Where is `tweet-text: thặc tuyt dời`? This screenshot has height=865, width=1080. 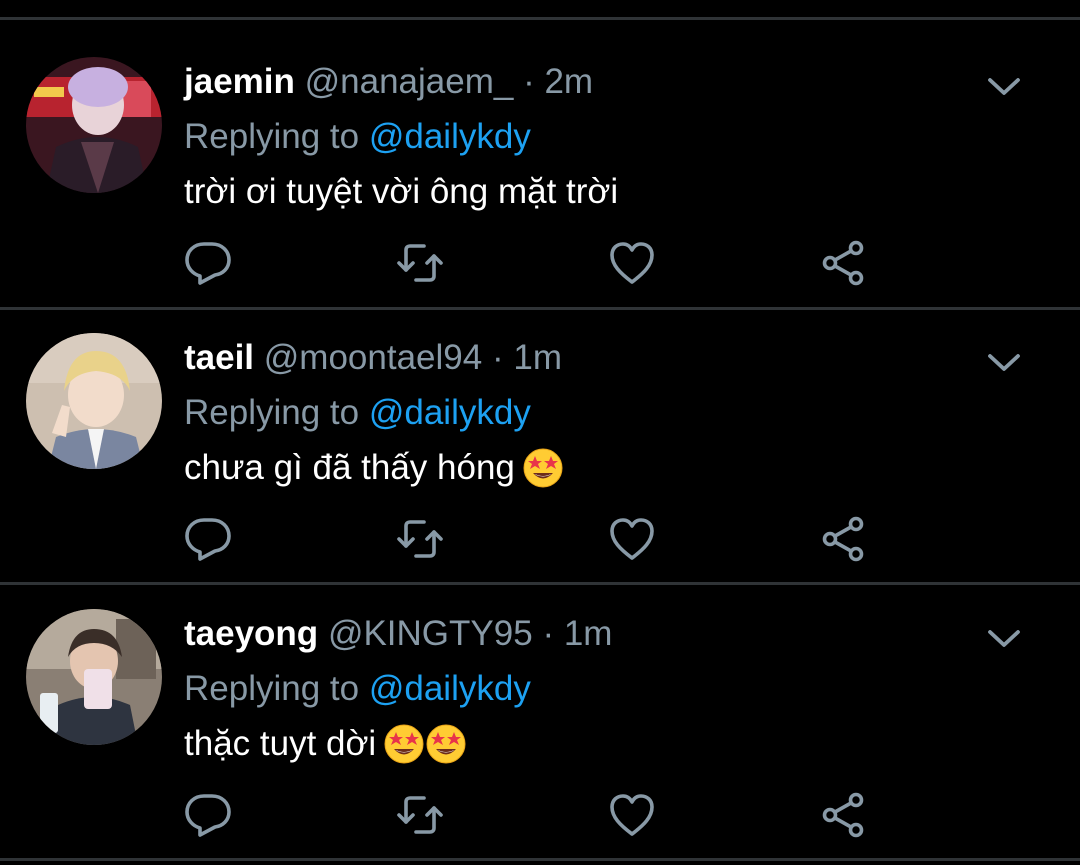
tweet-text: thặc tuyt dời is located at coordinates (325, 744).